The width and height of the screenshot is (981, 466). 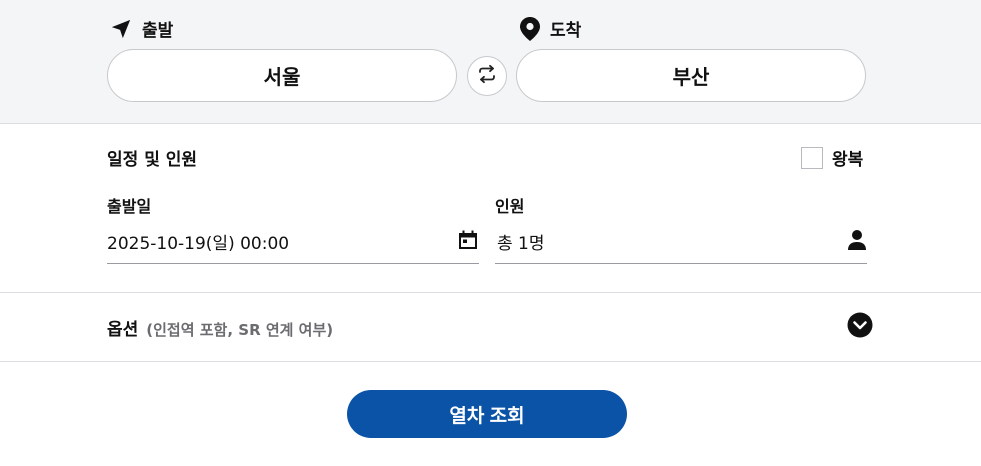 I want to click on roundtrip-toggle: 왕복, so click(x=832, y=157).